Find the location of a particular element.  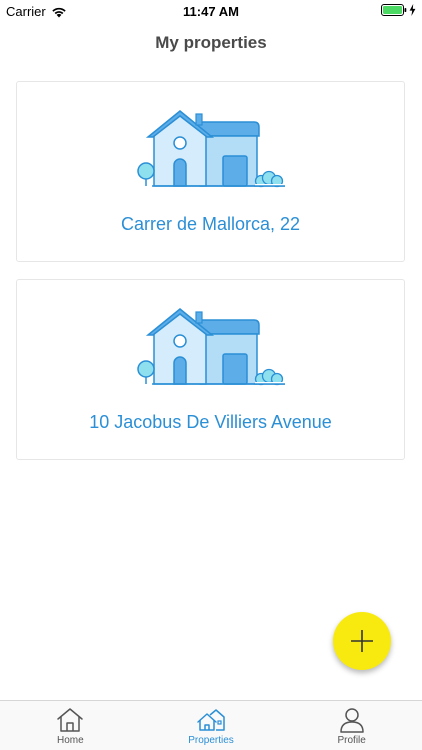

battery-icon is located at coordinates (394, 10).